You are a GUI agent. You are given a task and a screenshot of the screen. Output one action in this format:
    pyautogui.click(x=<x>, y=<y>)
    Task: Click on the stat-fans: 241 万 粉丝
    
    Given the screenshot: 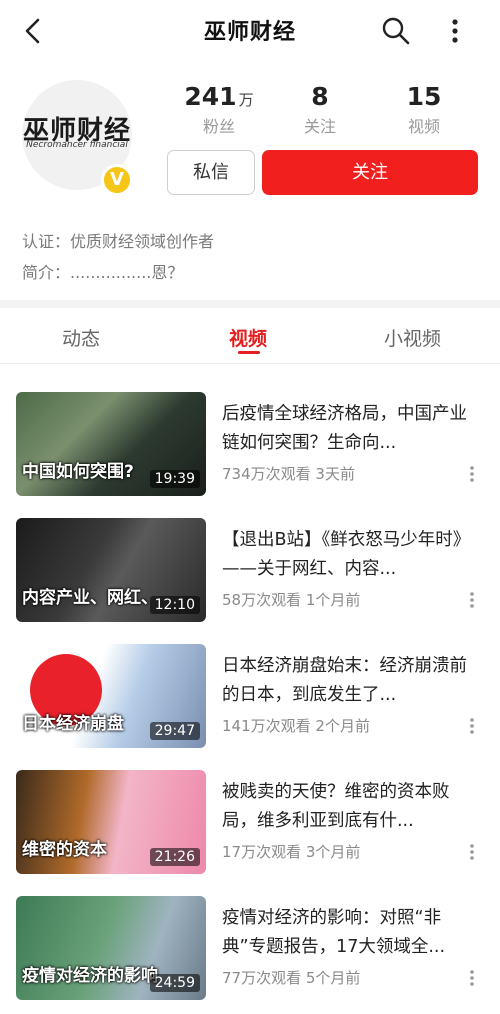 What is the action you would take?
    pyautogui.click(x=219, y=109)
    